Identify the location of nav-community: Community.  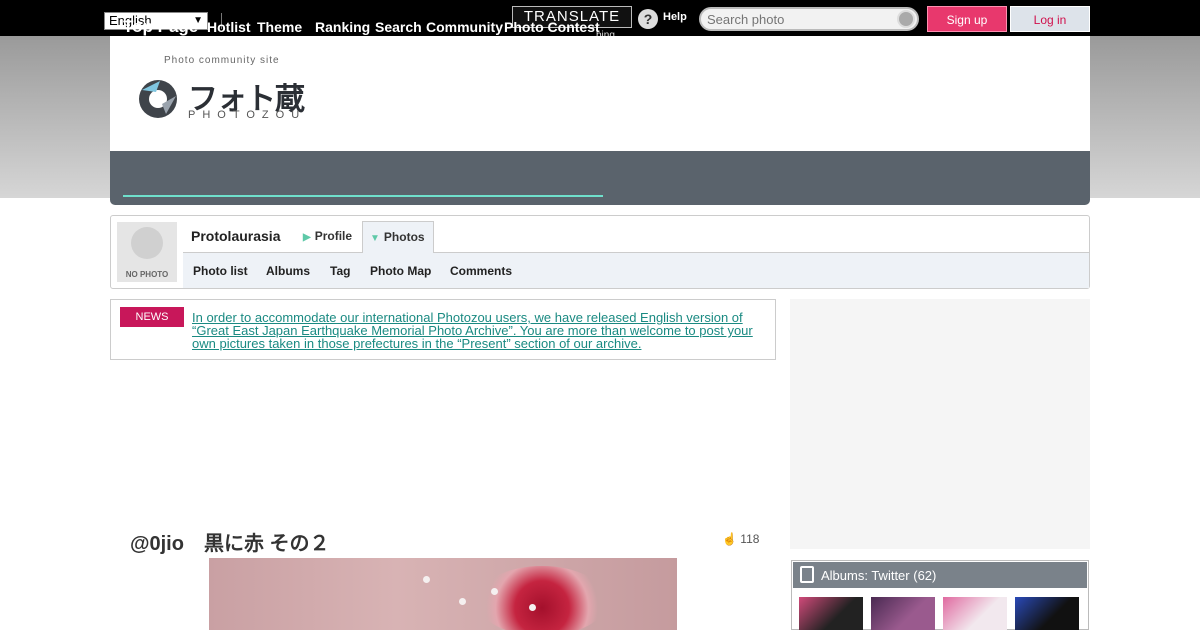
(464, 27).